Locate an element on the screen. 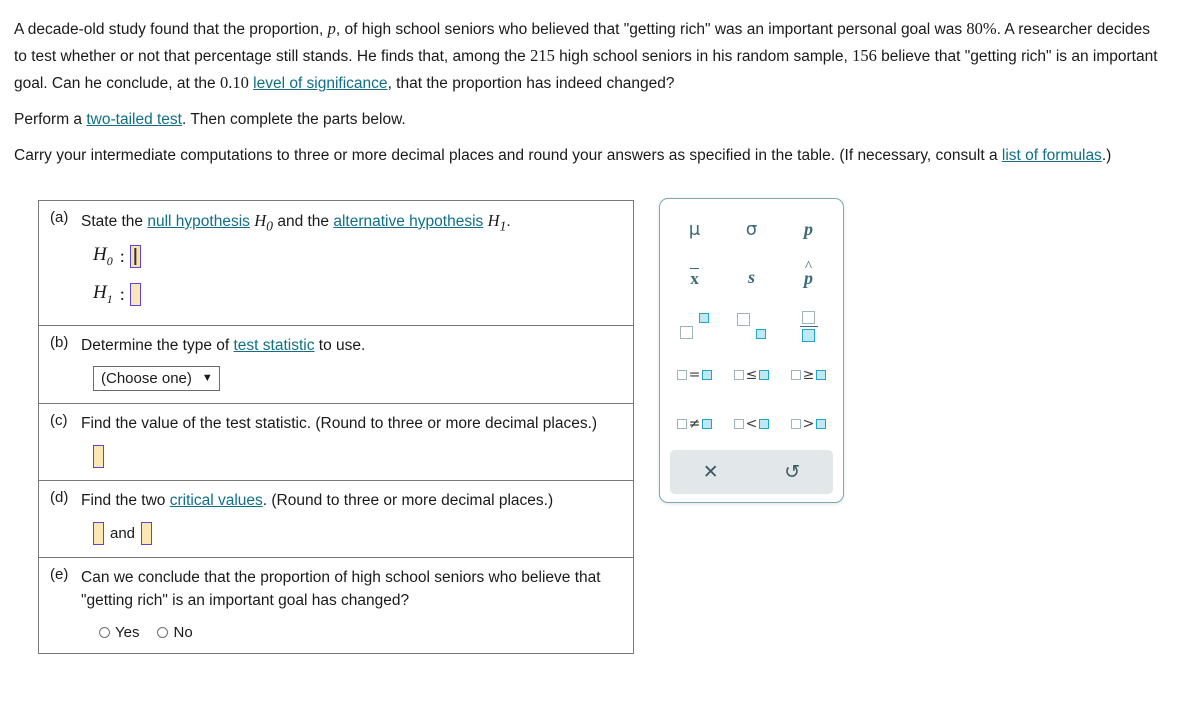 This screenshot has height=722, width=1200. h0-letter: H is located at coordinates (260, 220).